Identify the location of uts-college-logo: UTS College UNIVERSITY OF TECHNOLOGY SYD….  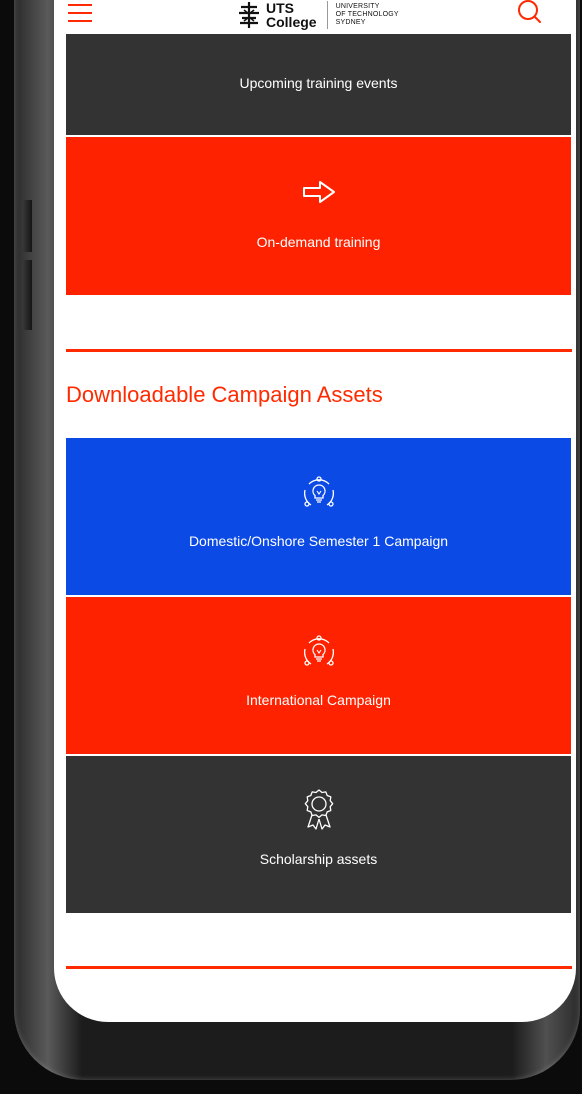
(318, 16).